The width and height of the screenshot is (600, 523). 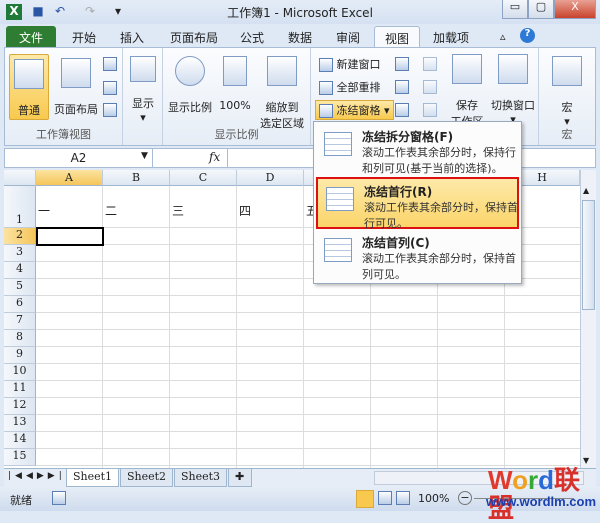 What do you see at coordinates (20, 304) in the screenshot?
I see `row-header-6: 6` at bounding box center [20, 304].